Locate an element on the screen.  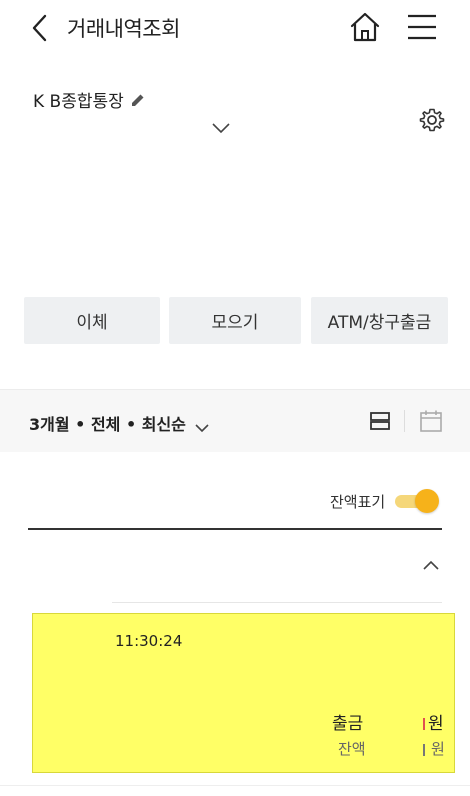
filter-label: 3개월 • 전체 • 최신순 is located at coordinates (107, 424).